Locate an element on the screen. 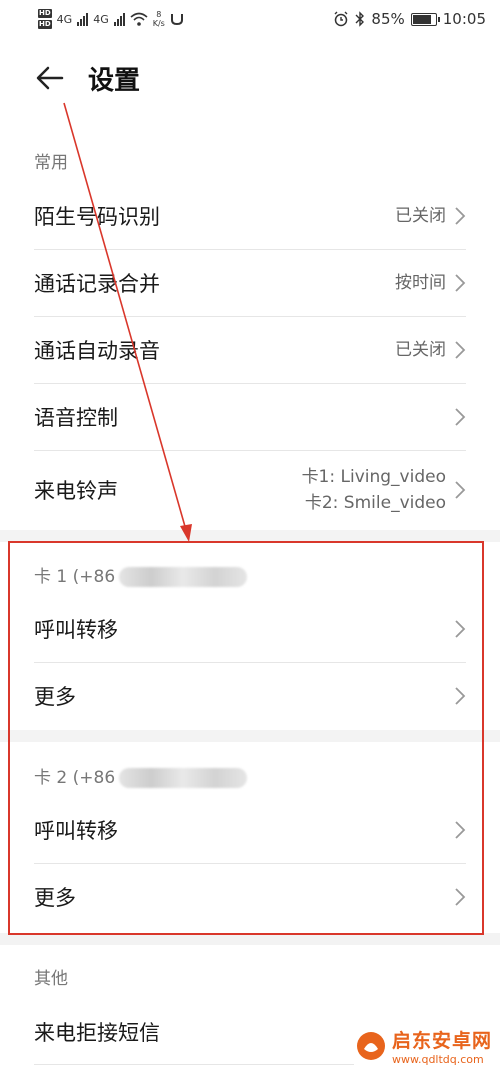 This screenshot has width=500, height=1070. ringtone-card1: 卡1: Living_video is located at coordinates (373, 477).